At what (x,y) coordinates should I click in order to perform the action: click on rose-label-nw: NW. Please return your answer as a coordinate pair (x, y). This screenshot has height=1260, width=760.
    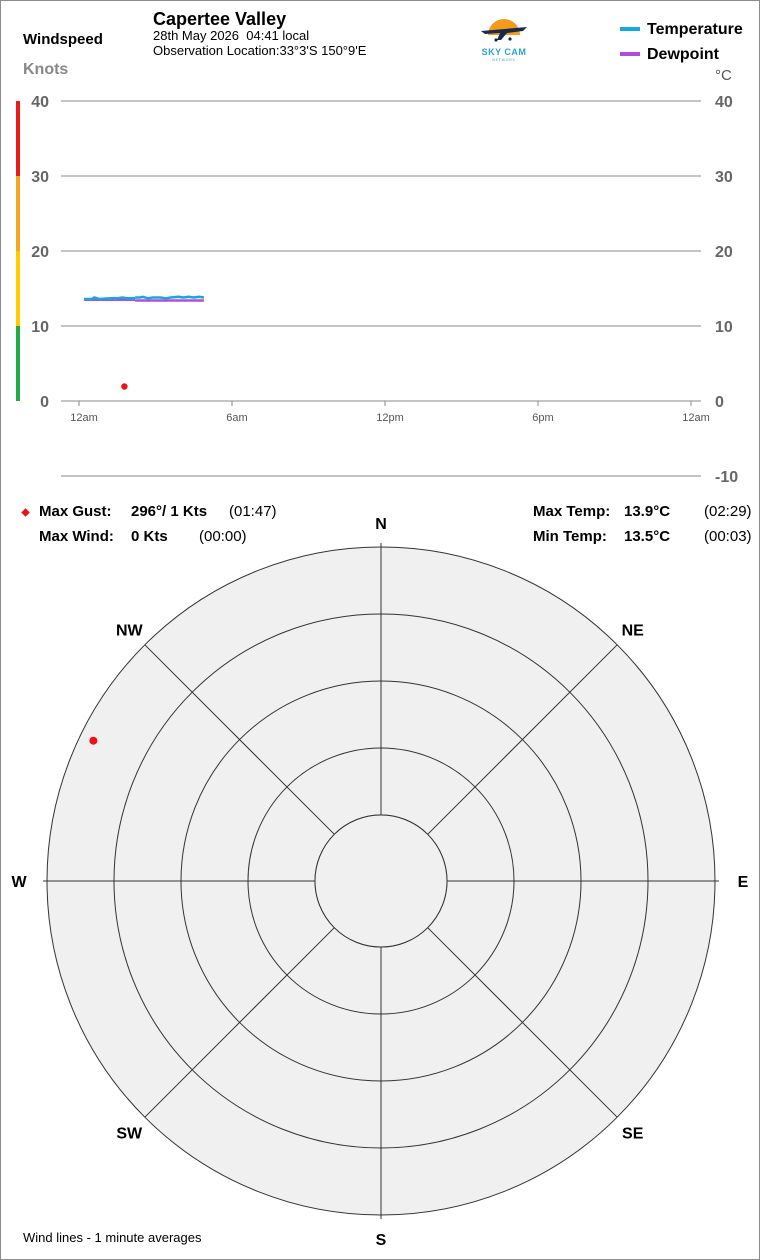
    Looking at the image, I should click on (130, 630).